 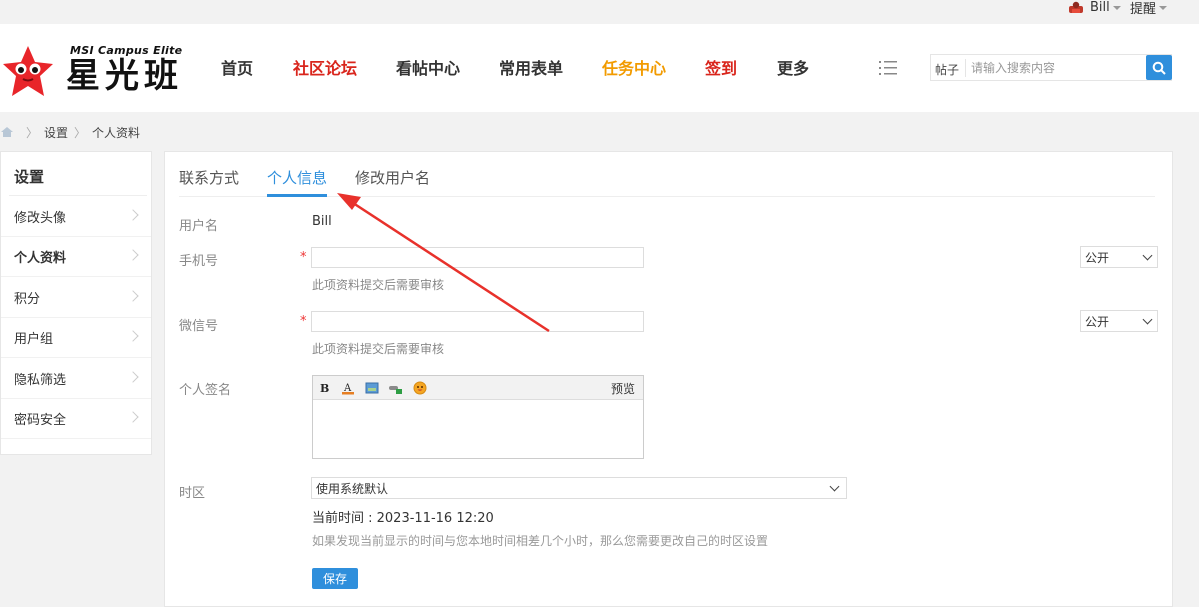 I want to click on sidebar-item-points: 积分, so click(x=76, y=298).